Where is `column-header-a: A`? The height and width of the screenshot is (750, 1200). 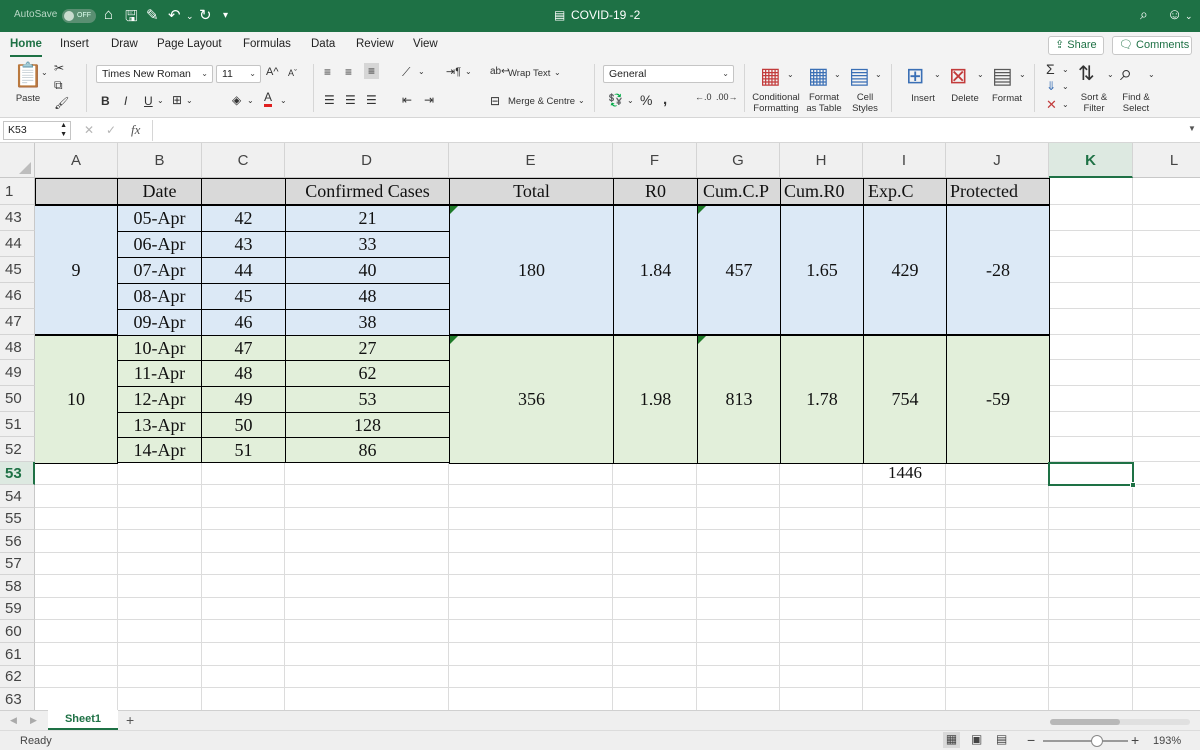
column-header-a: A is located at coordinates (76, 160).